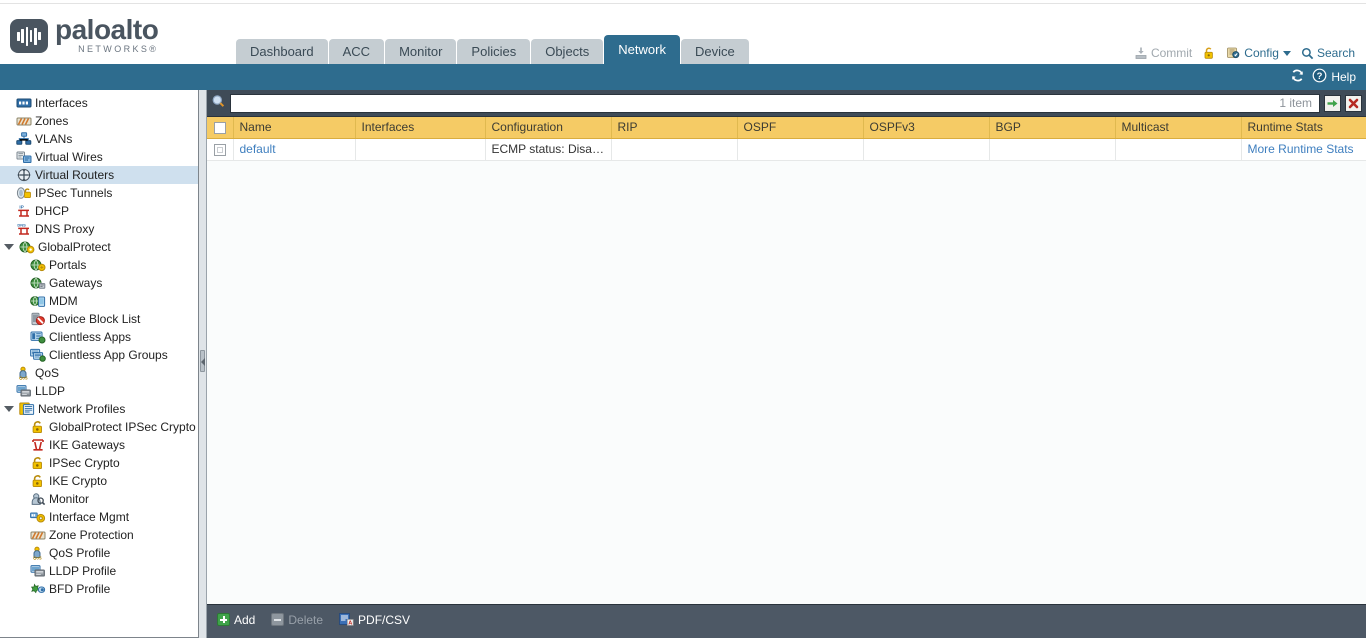 The height and width of the screenshot is (638, 1366). Describe the element at coordinates (420, 149) in the screenshot. I see `cell-interfaces` at that location.